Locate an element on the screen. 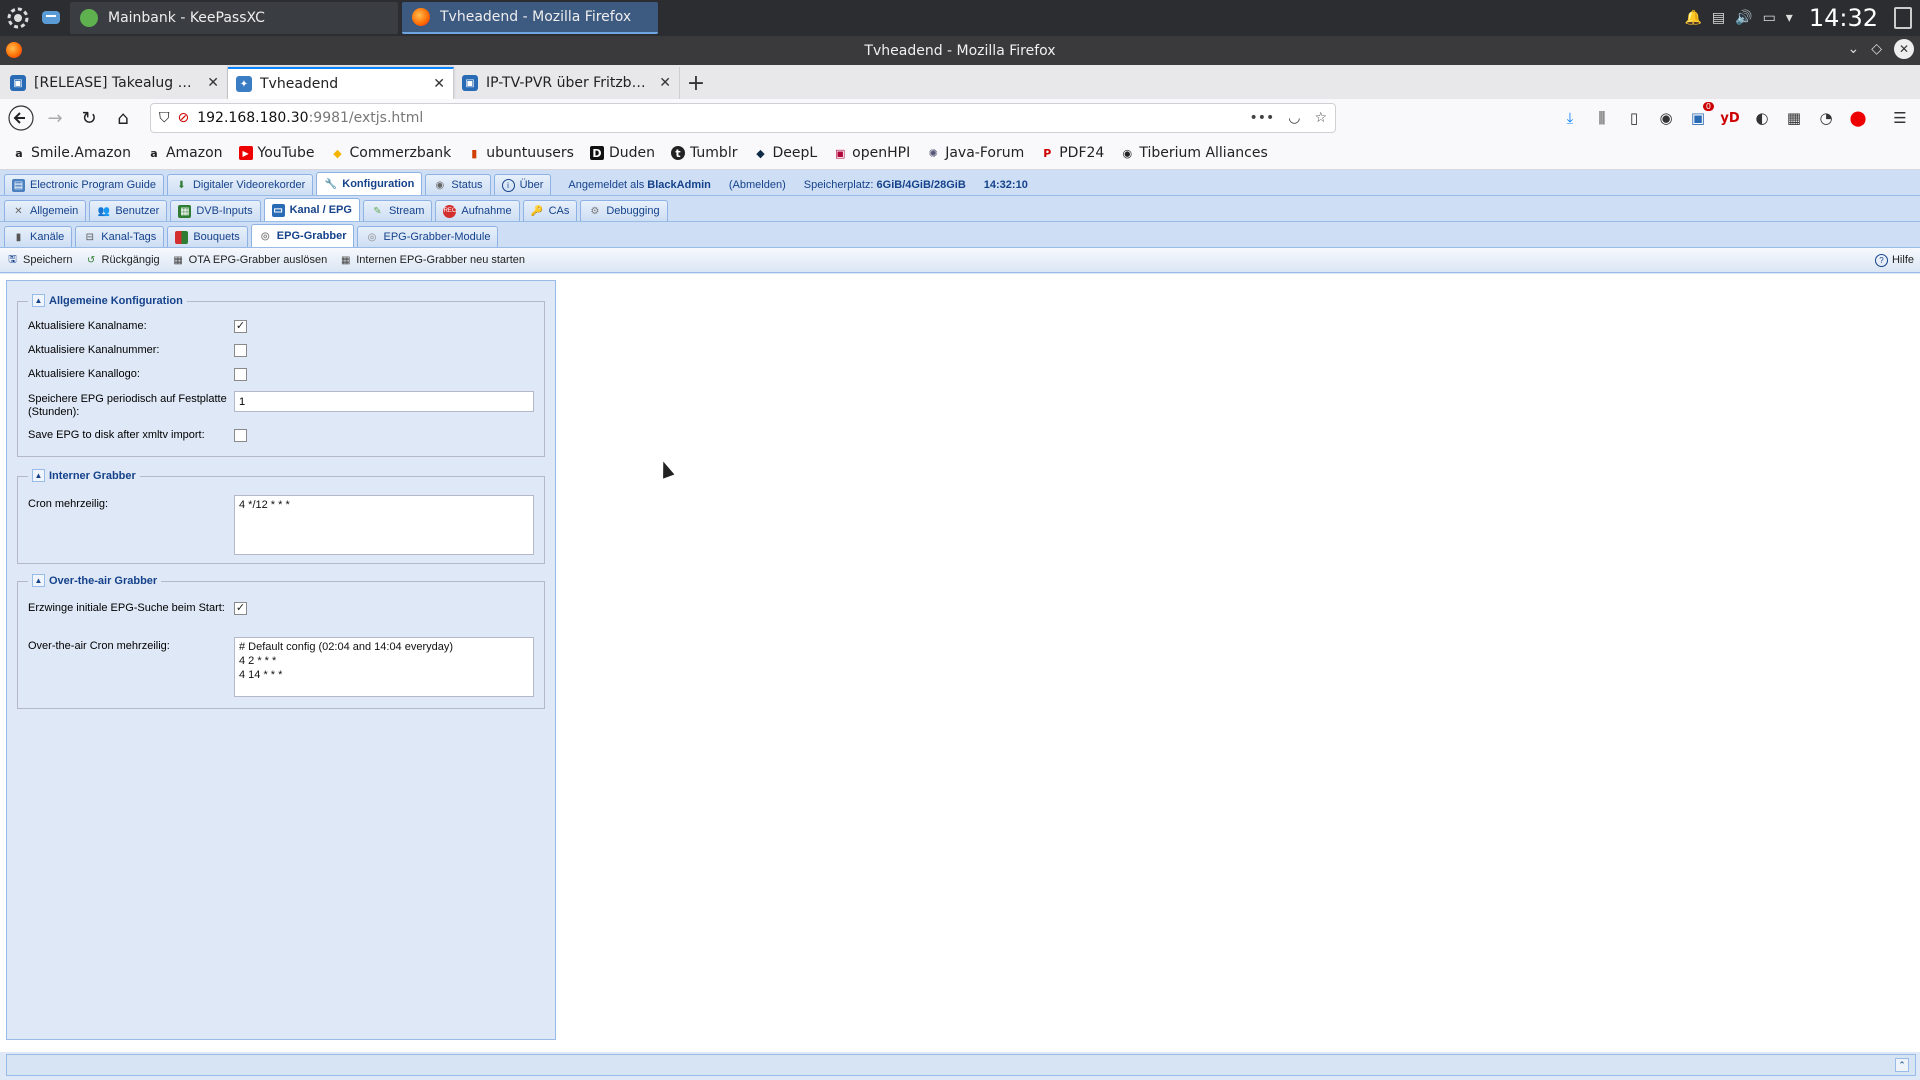  tab-channel-epg: ▭ Kanal / EPG is located at coordinates (311, 209).